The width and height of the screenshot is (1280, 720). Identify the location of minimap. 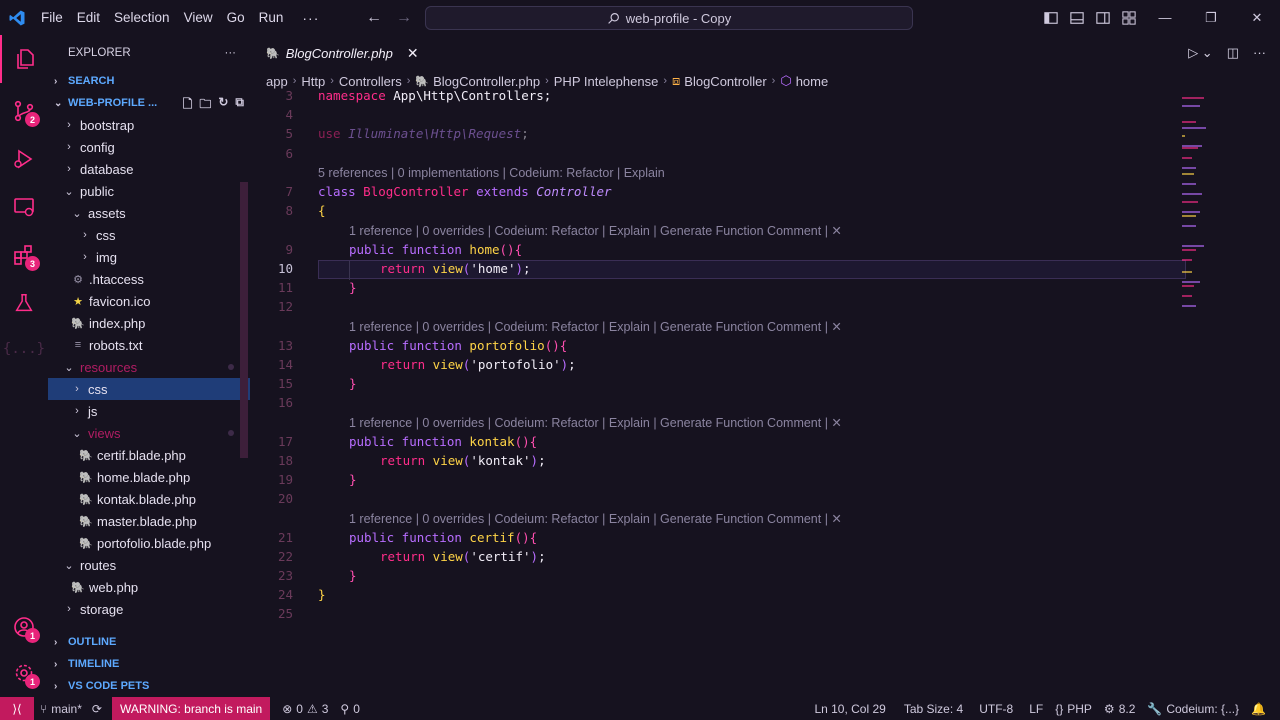
(1200, 237).